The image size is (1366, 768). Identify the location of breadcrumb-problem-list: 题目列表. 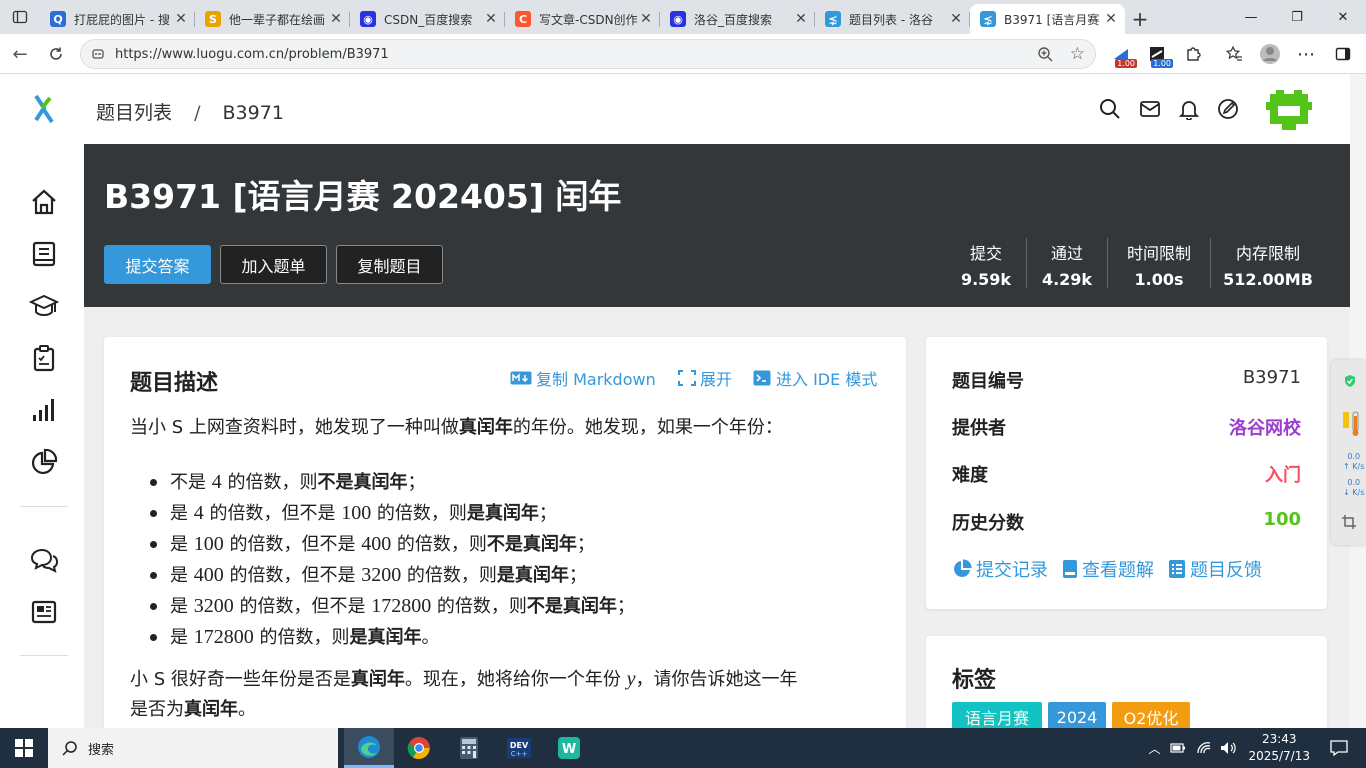
(134, 113).